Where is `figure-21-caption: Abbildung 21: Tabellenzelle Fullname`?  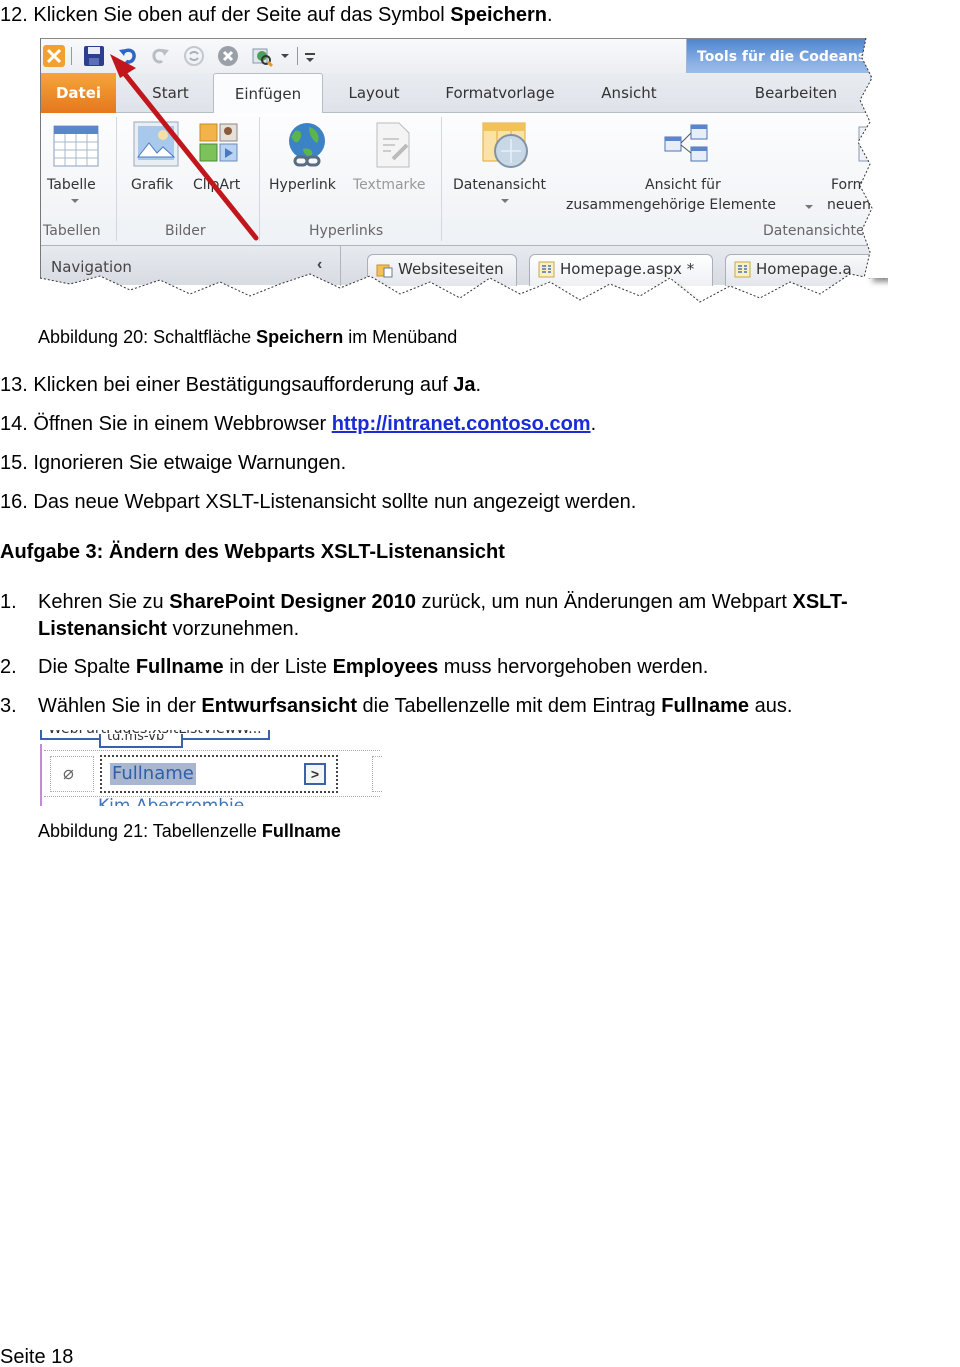 figure-21-caption: Abbildung 21: Tabellenzelle Fullname is located at coordinates (189, 831).